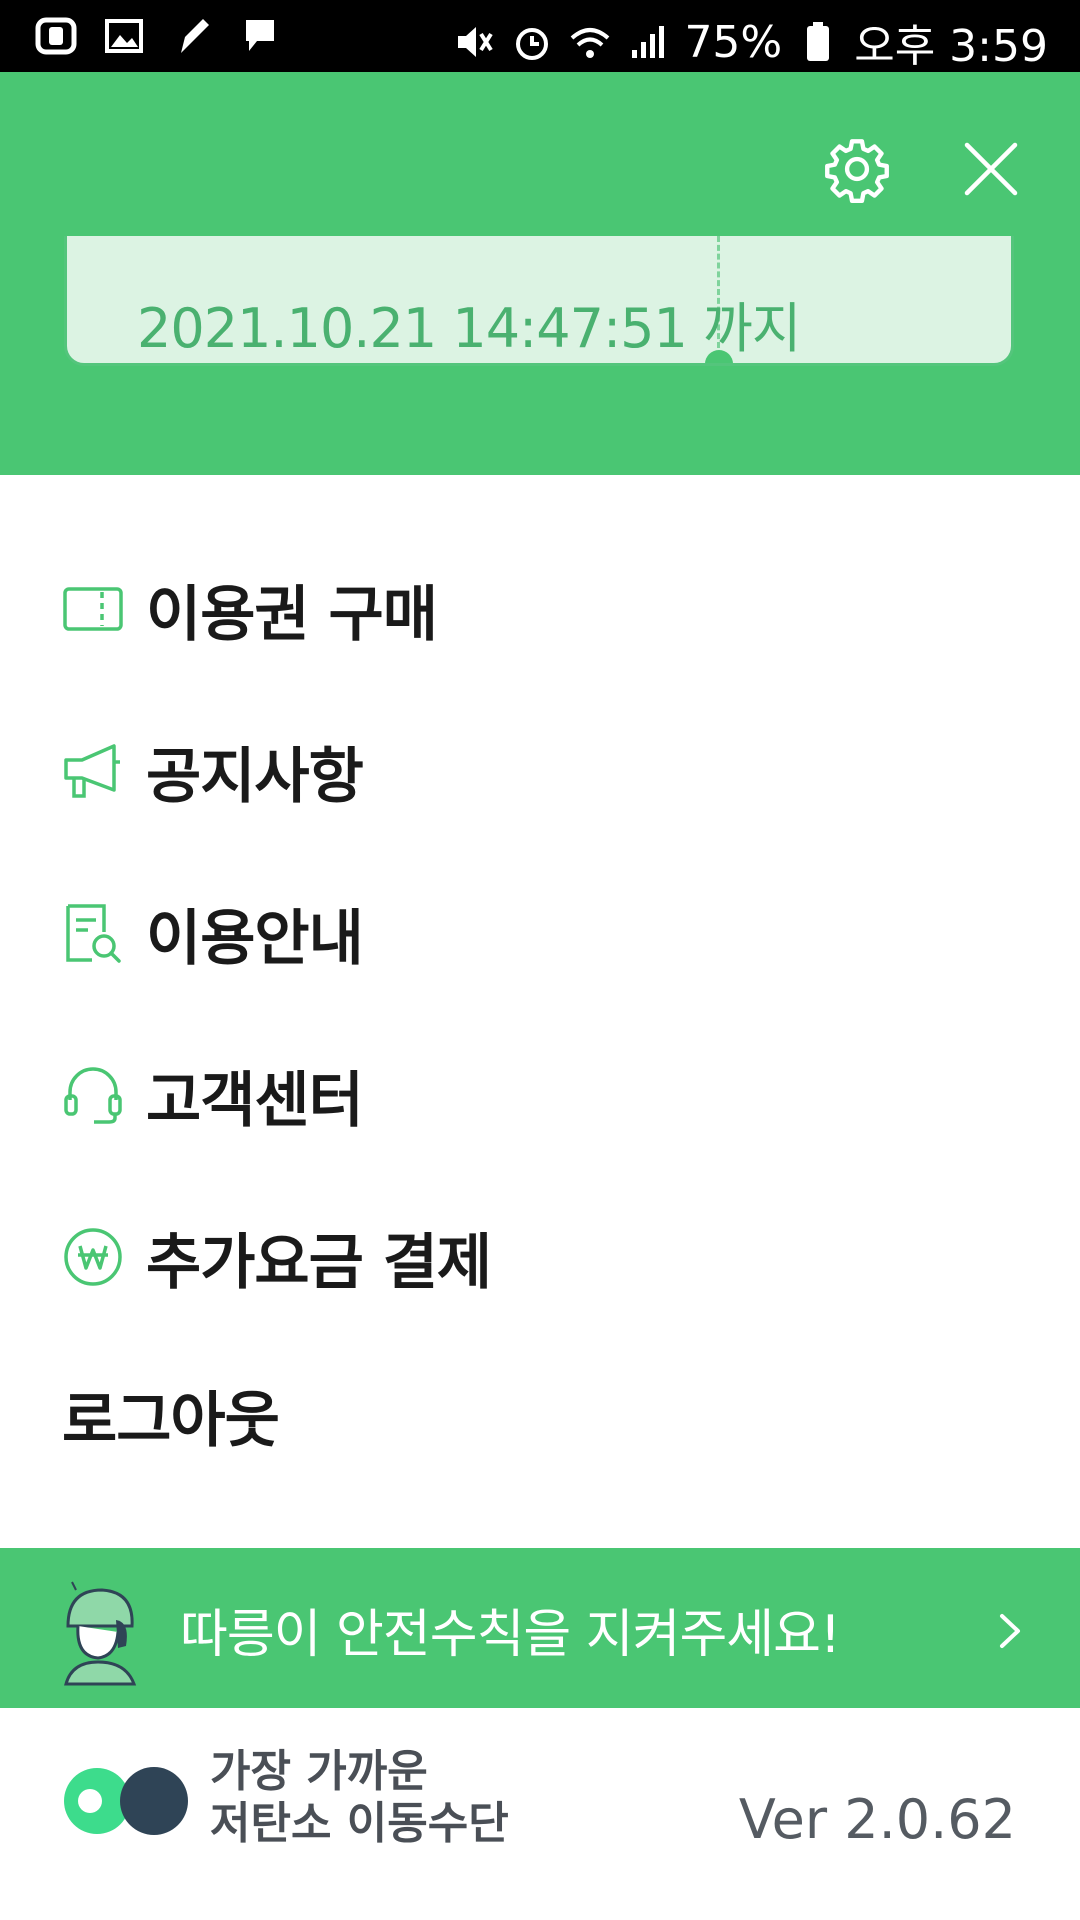  Describe the element at coordinates (532, 42) in the screenshot. I see `alarm-icon` at that location.